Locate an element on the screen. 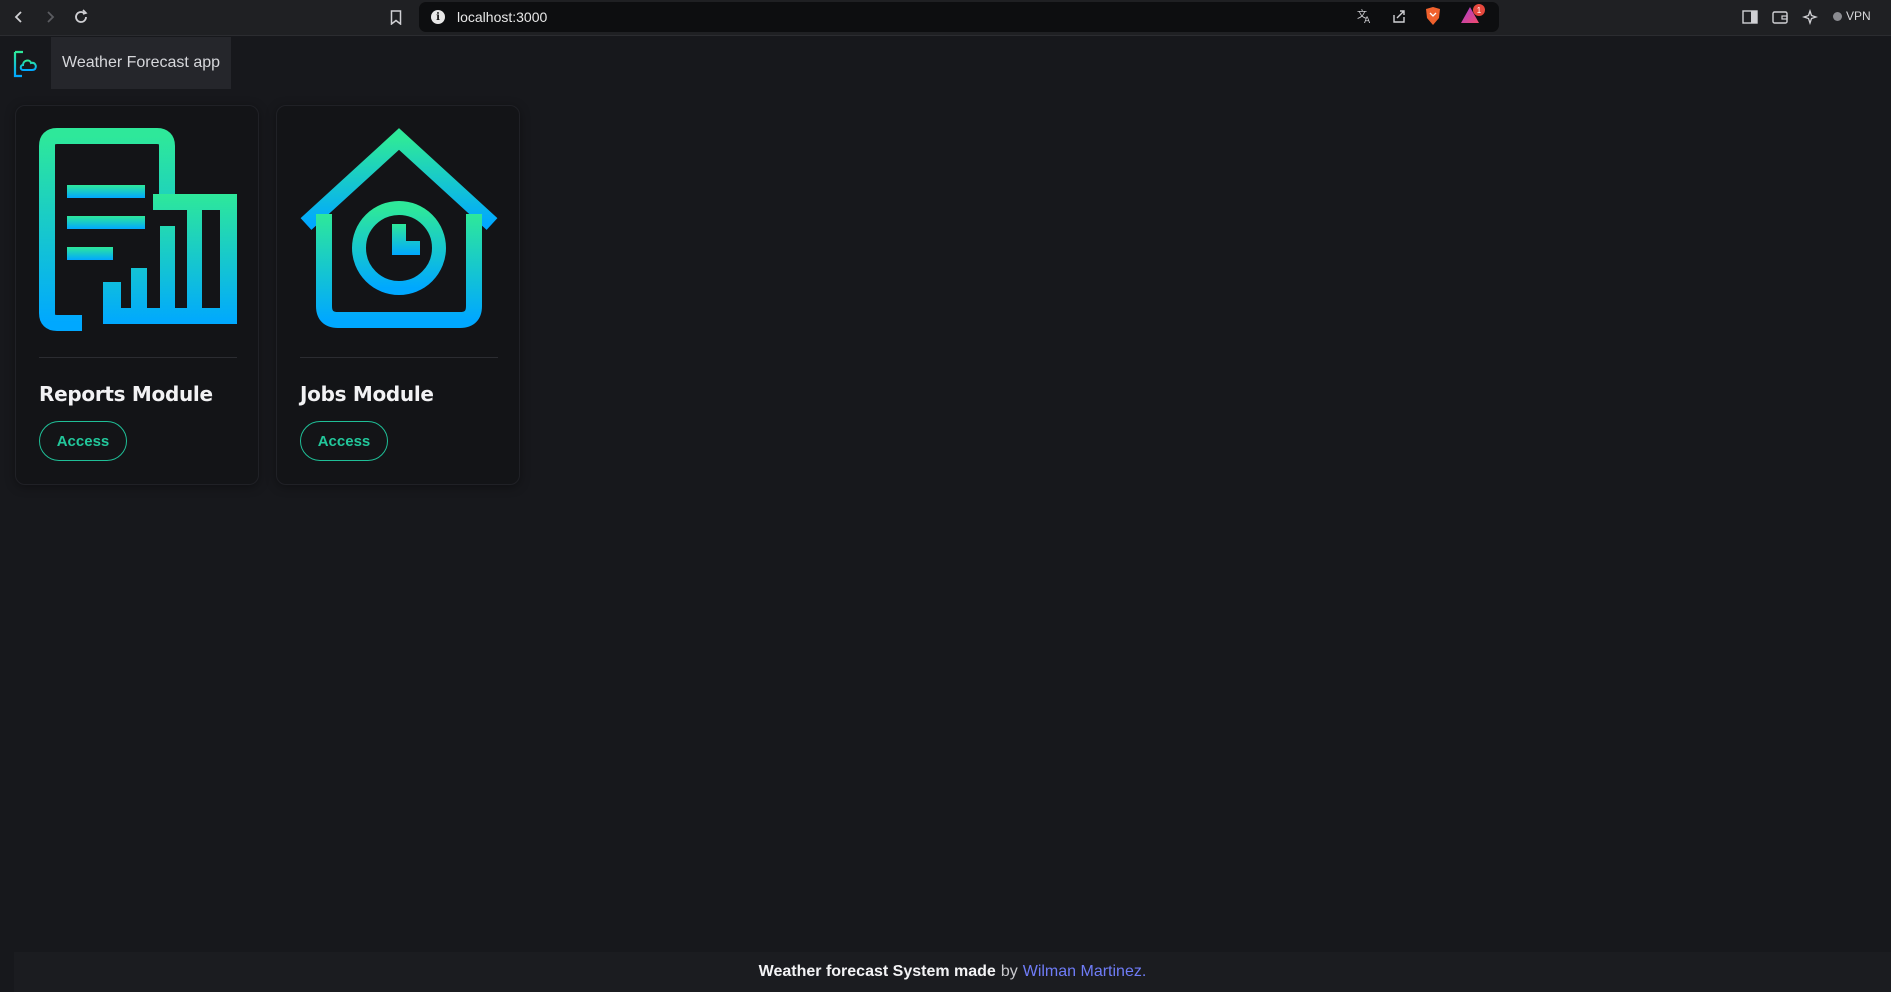 The width and height of the screenshot is (1891, 992). reports-module-card: Reports Module Access is located at coordinates (137, 295).